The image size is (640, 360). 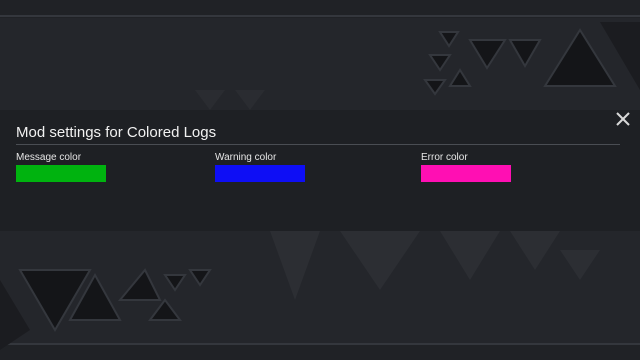 I want to click on dialog-title: Mod settings for Colored Logs, so click(x=116, y=132).